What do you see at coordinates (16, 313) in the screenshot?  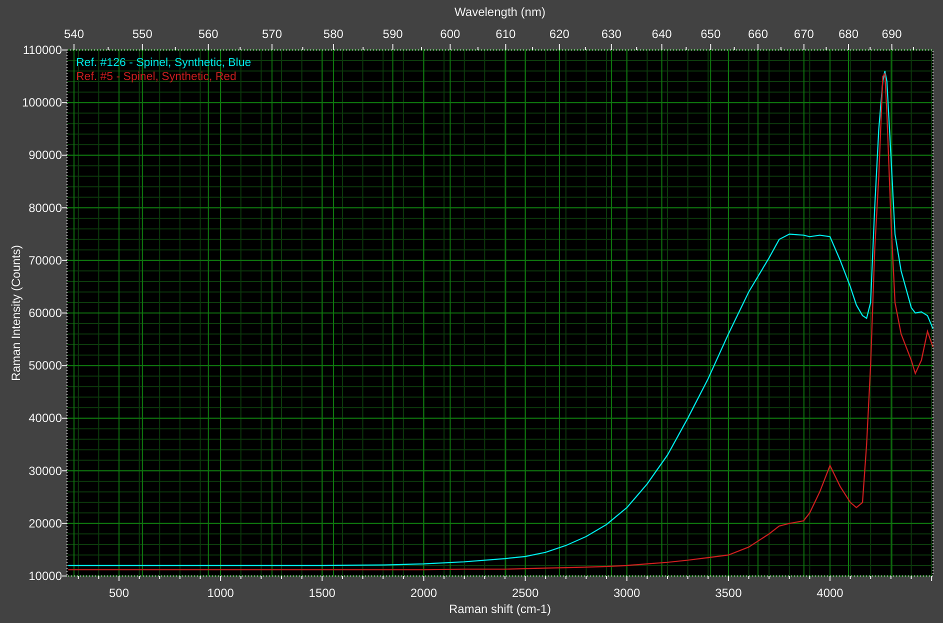 I see `axis-title: Raman Intensity (Counts)` at bounding box center [16, 313].